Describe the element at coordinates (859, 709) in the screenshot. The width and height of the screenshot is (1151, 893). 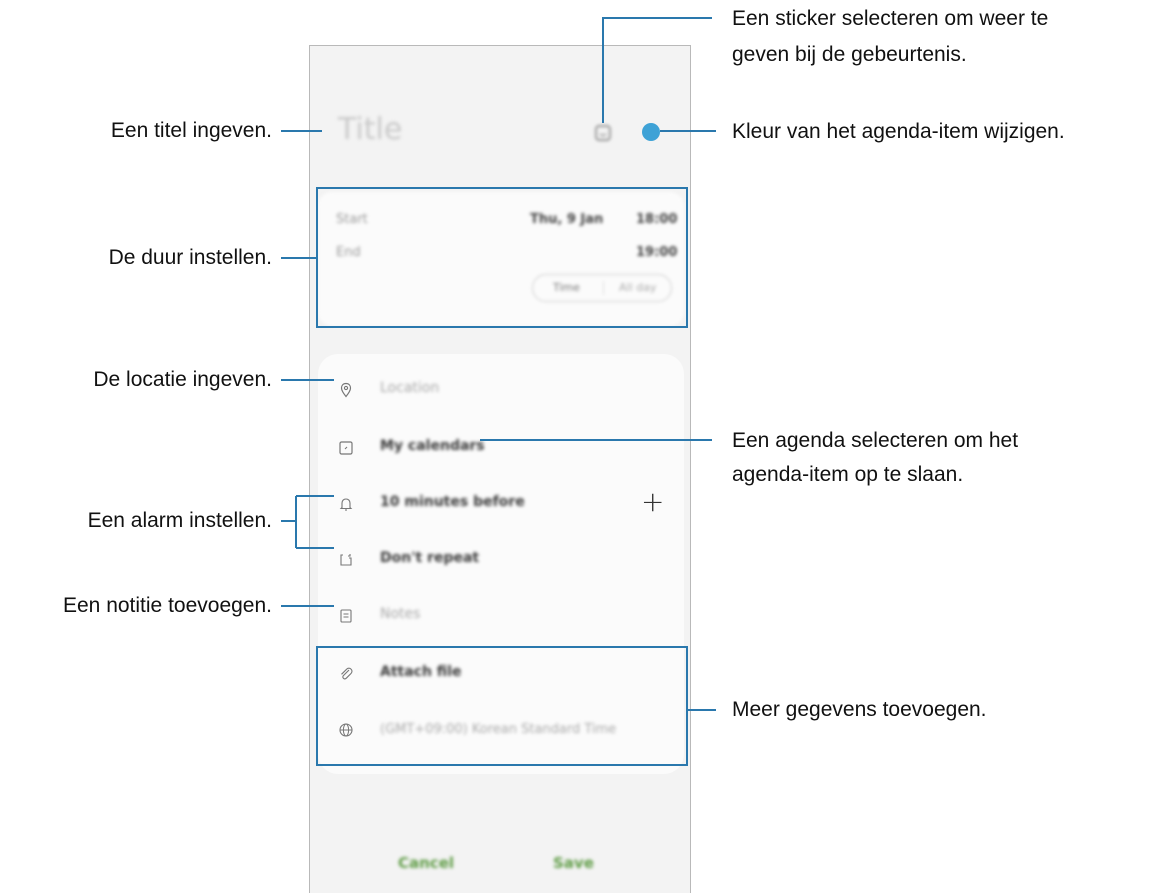
I see `callout-more: Meer gegevens toevoegen.` at that location.